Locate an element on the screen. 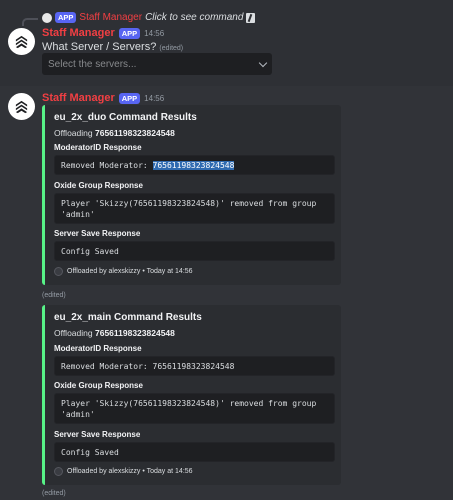 The height and width of the screenshot is (500, 453). question-text: What Server / Servers? is located at coordinates (99, 47).